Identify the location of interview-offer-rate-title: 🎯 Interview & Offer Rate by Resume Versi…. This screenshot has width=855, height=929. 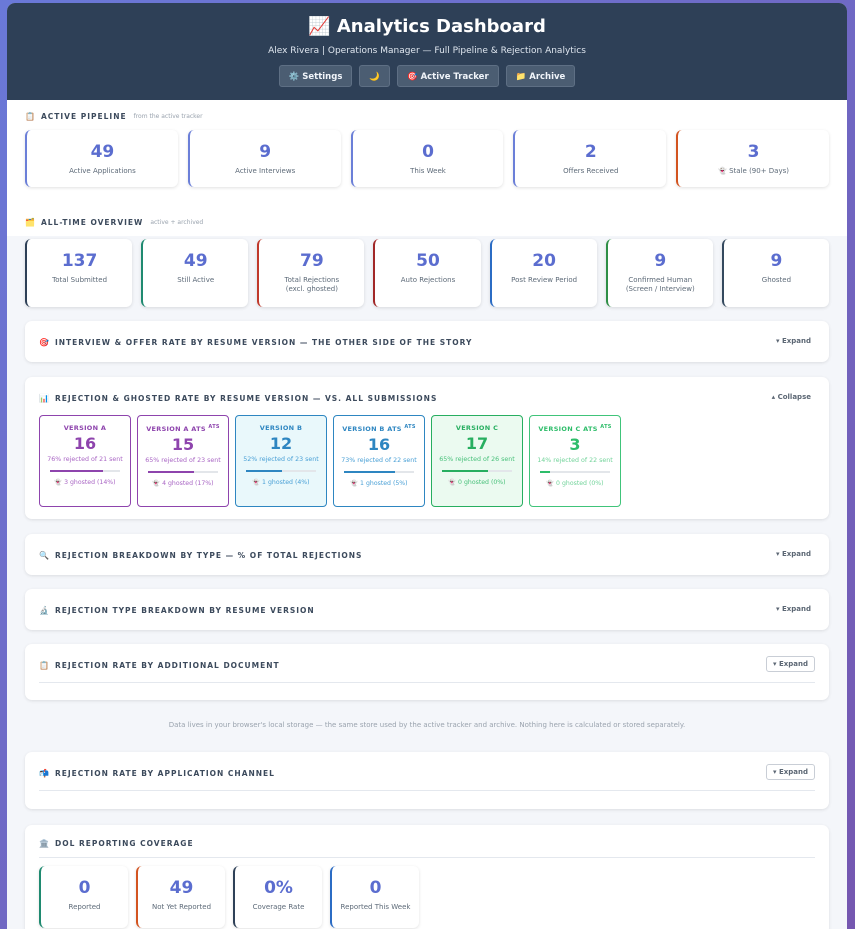
(255, 342).